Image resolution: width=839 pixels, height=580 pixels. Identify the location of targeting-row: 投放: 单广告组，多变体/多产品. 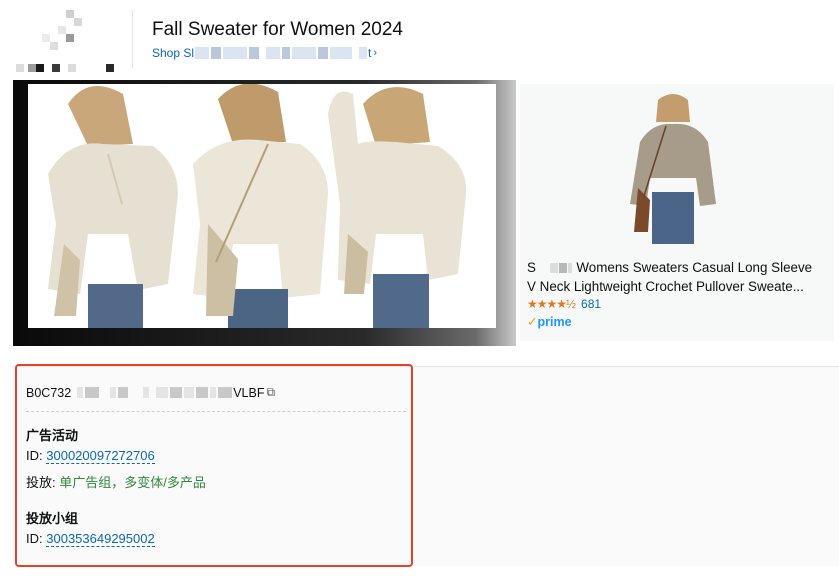
(116, 481).